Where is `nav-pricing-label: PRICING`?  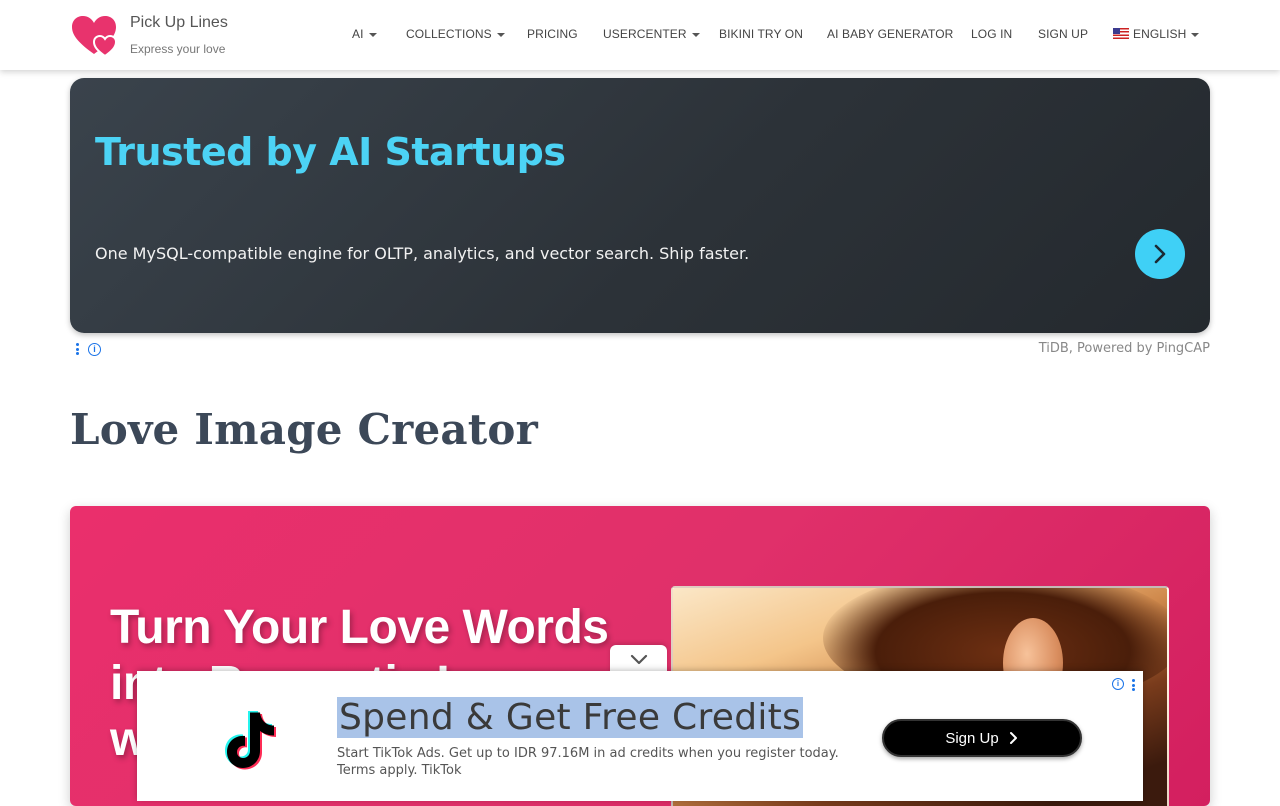
nav-pricing-label: PRICING is located at coordinates (552, 34).